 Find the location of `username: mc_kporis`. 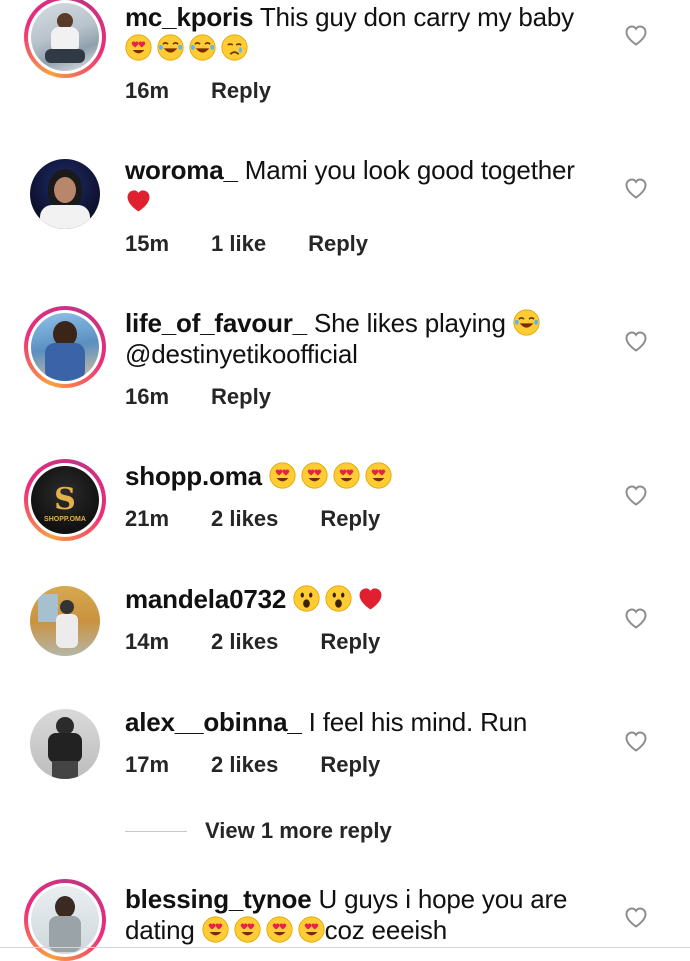

username: mc_kporis is located at coordinates (189, 17).